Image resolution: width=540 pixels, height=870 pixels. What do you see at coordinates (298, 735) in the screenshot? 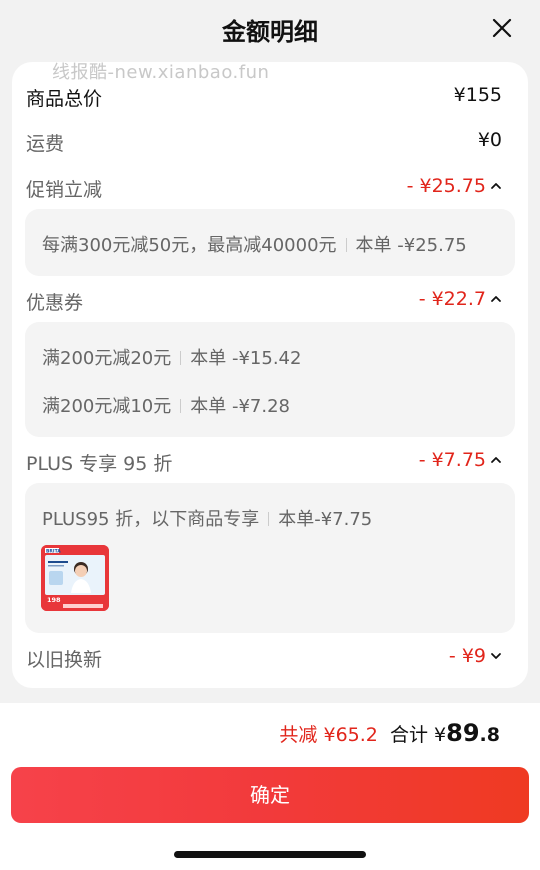
I see `reduce-label: 共减` at bounding box center [298, 735].